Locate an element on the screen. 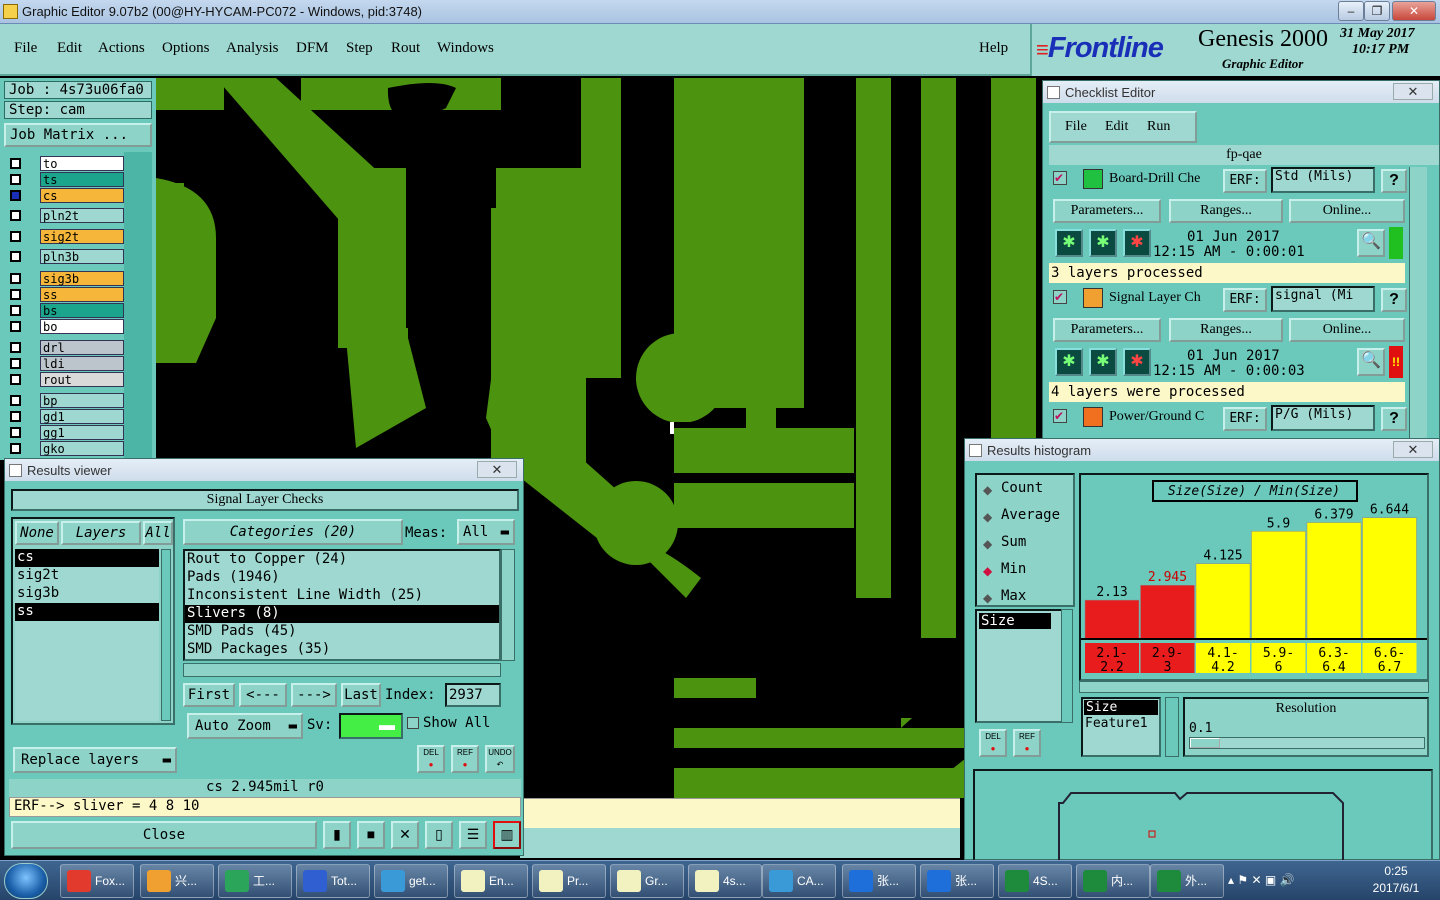 The height and width of the screenshot is (900, 1440). minimize-button: – is located at coordinates (1351, 11).